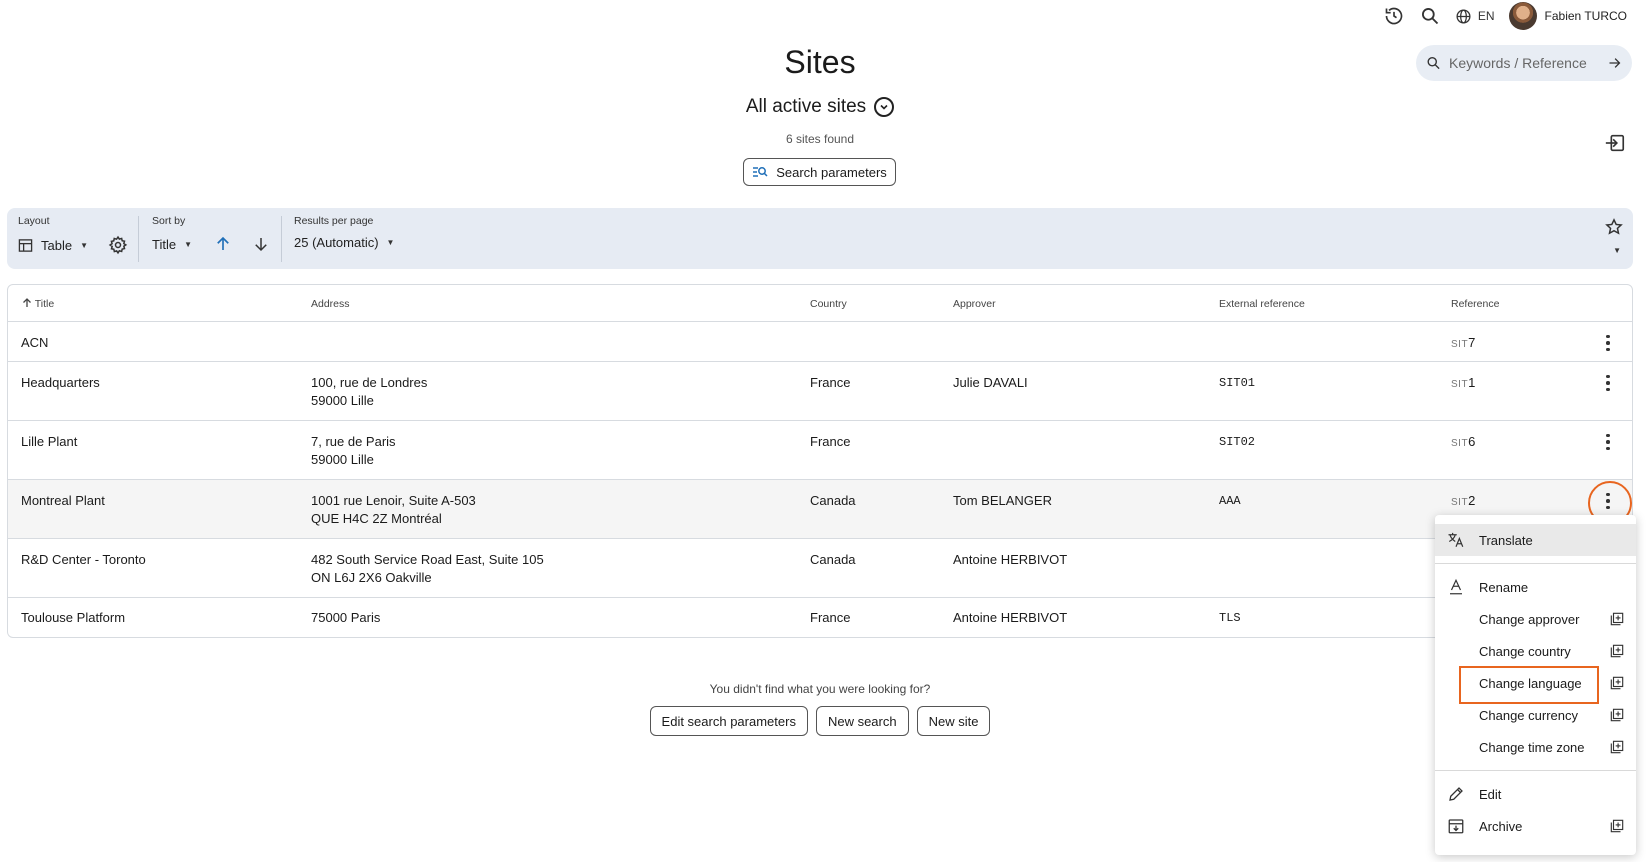 The height and width of the screenshot is (862, 1649). Describe the element at coordinates (1262, 304) in the screenshot. I see `column-header-external-reference: External reference` at that location.